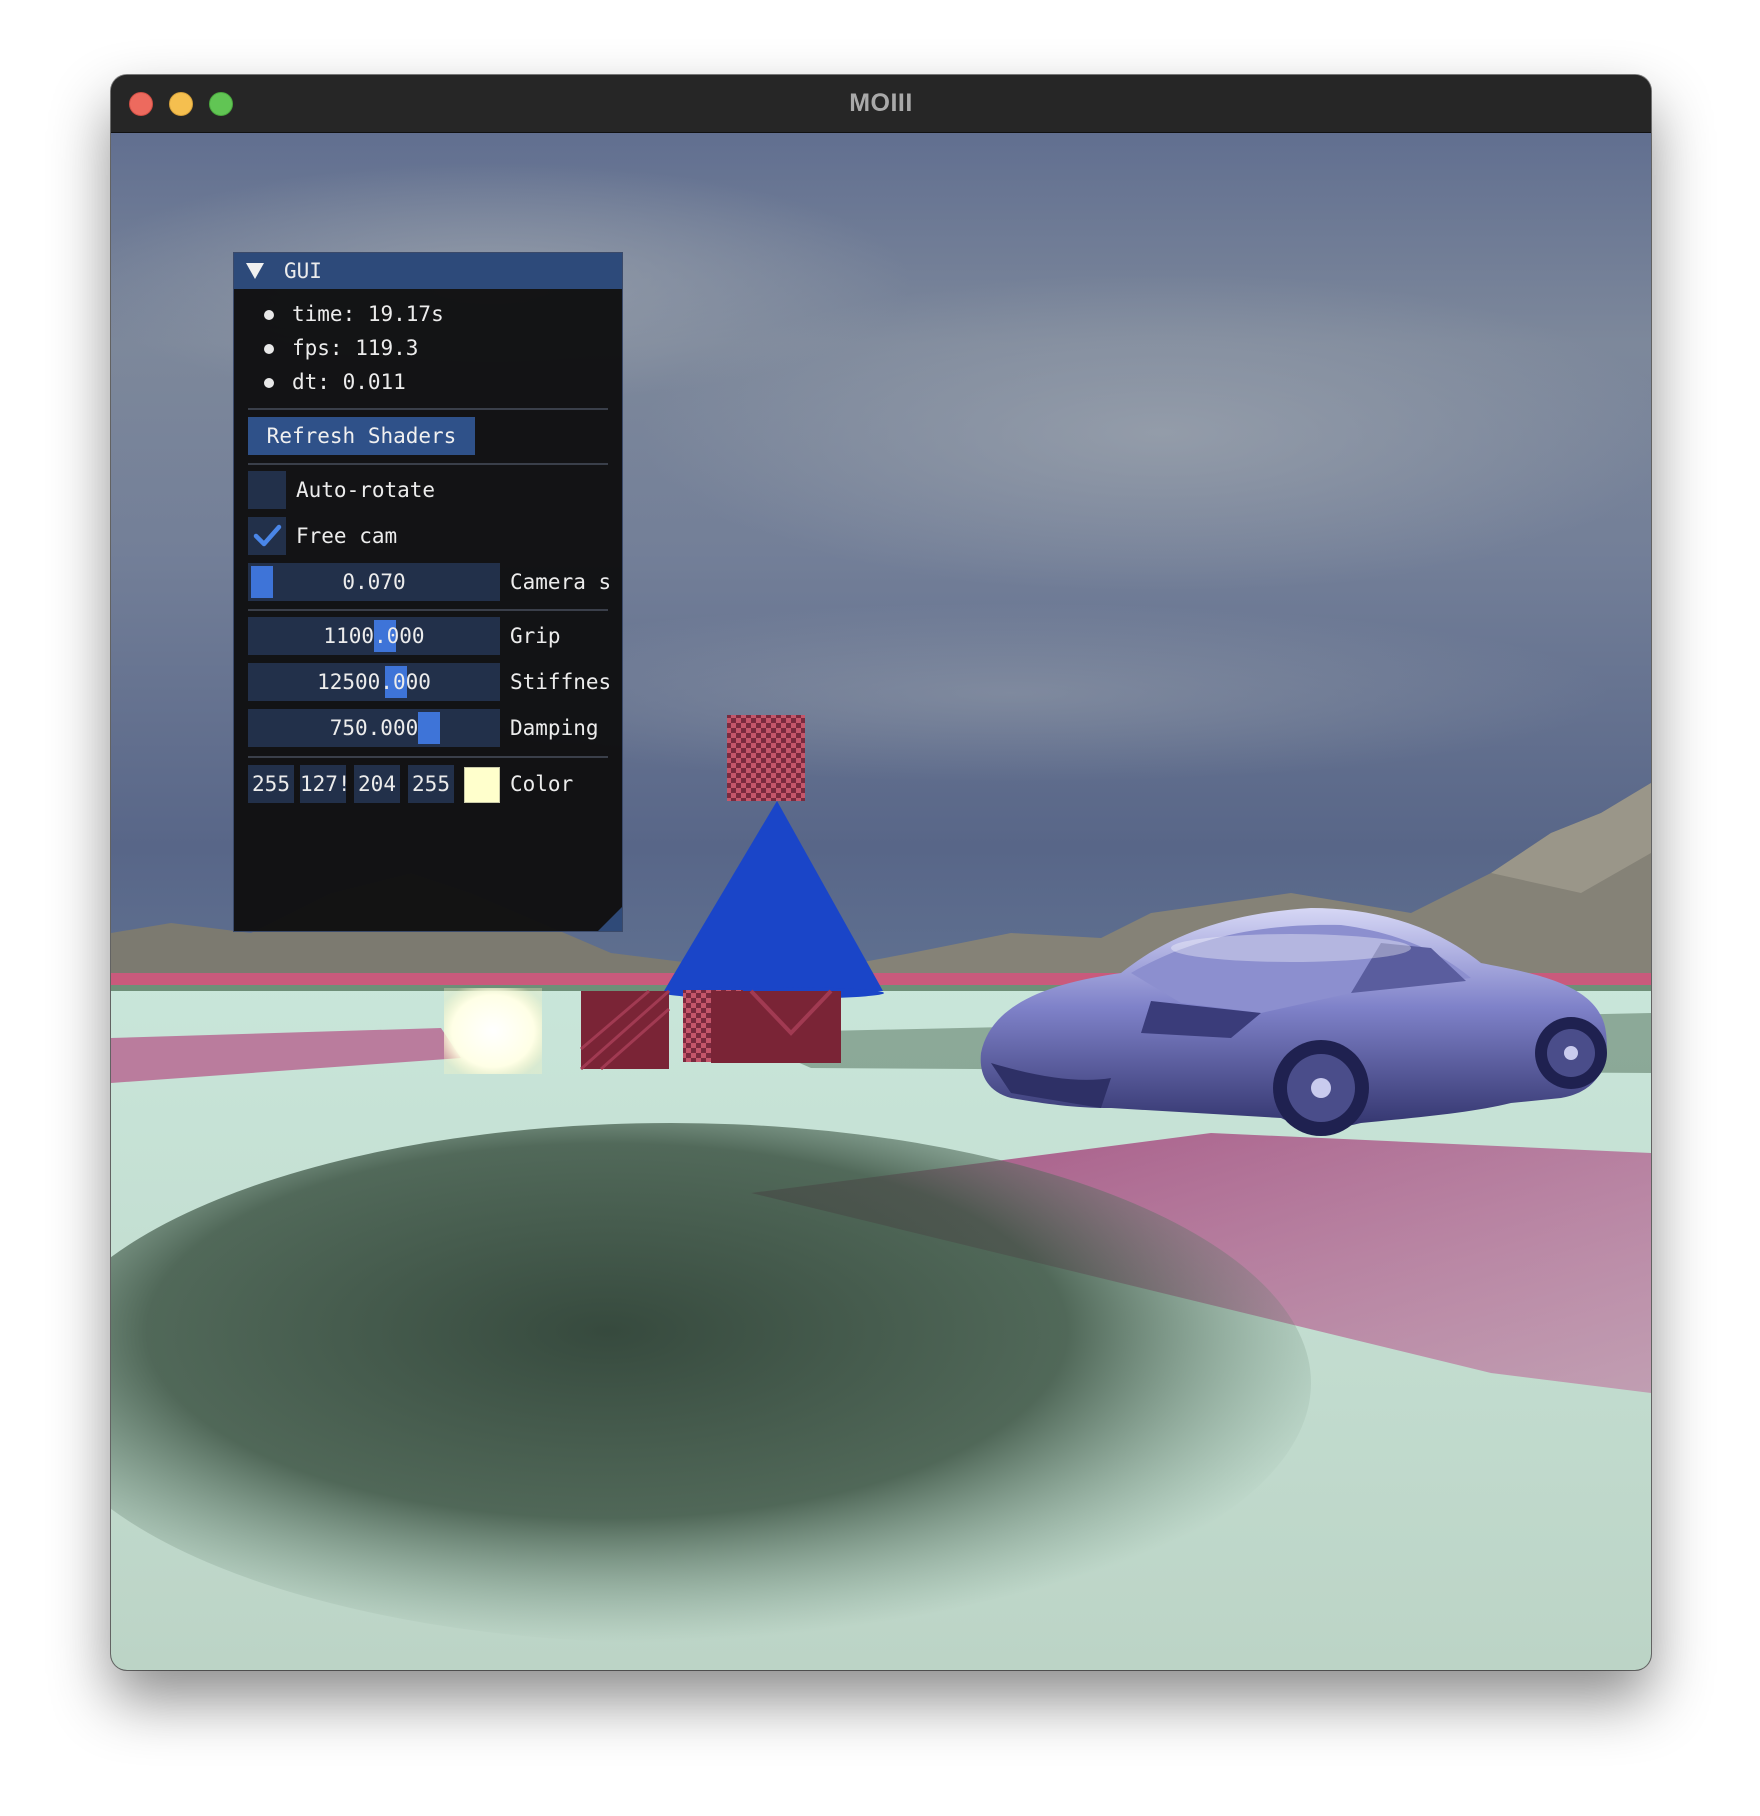 Image resolution: width=1760 pixels, height=1816 pixels. I want to click on gui-title: GUI, so click(303, 271).